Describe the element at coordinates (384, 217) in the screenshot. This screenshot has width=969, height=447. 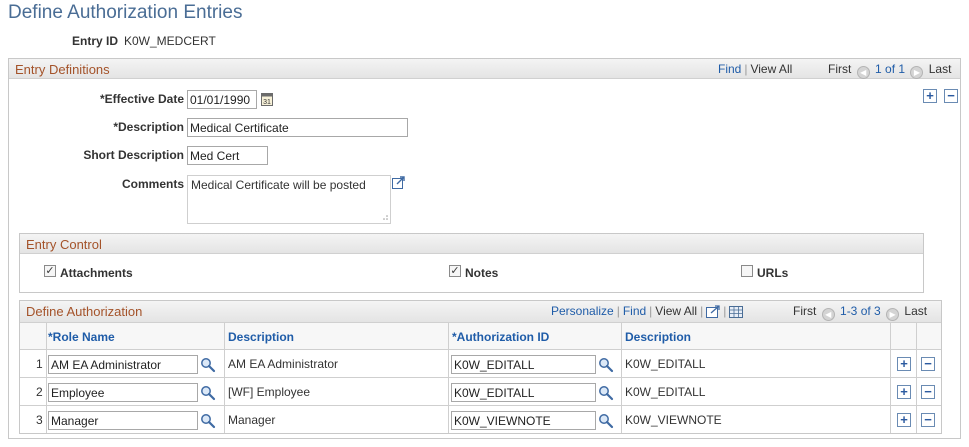
I see `resize-handle-icon` at that location.